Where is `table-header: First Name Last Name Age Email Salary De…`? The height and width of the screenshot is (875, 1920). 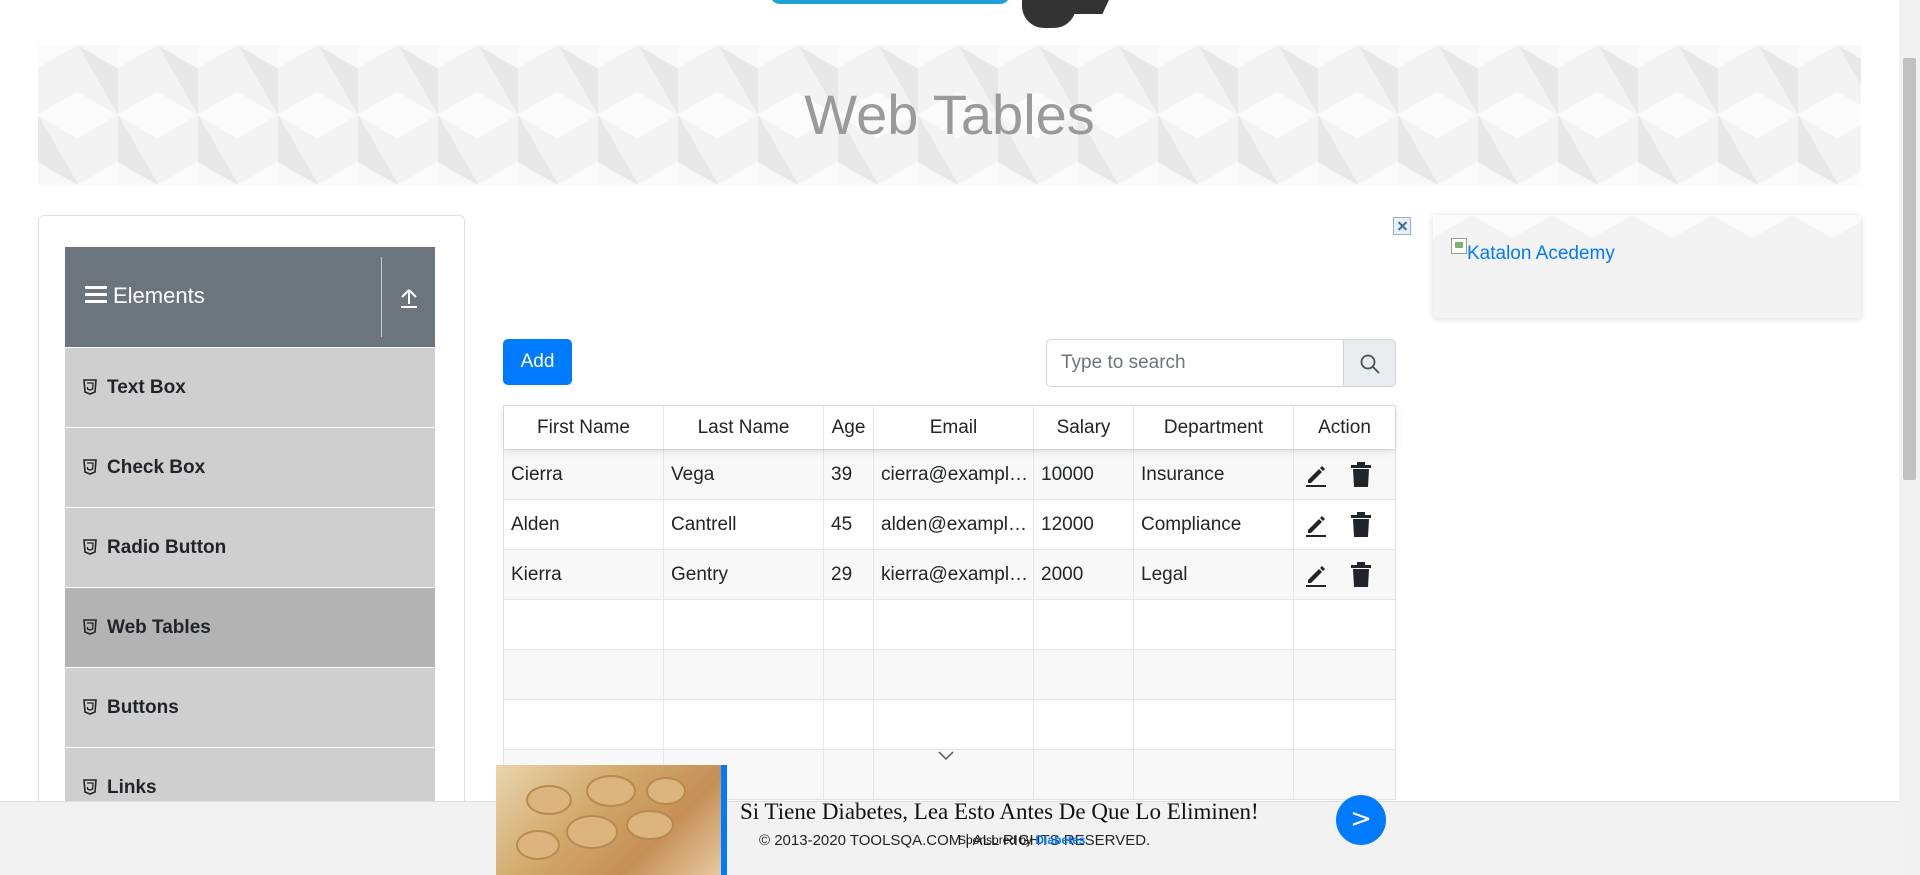
table-header: First Name Last Name Age Email Salary De… is located at coordinates (949, 427).